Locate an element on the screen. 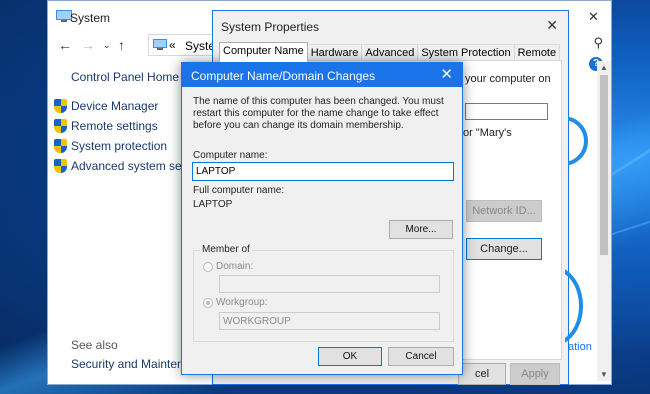  cancel-button: Cancel is located at coordinates (421, 356).